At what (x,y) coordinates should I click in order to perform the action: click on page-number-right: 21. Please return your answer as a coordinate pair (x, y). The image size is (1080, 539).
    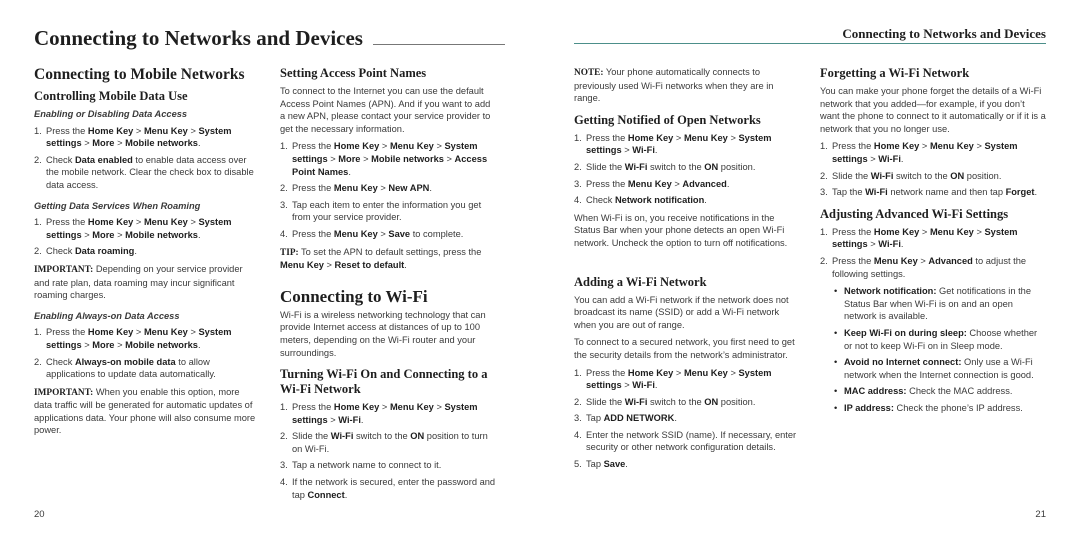
    Looking at the image, I should click on (1040, 514).